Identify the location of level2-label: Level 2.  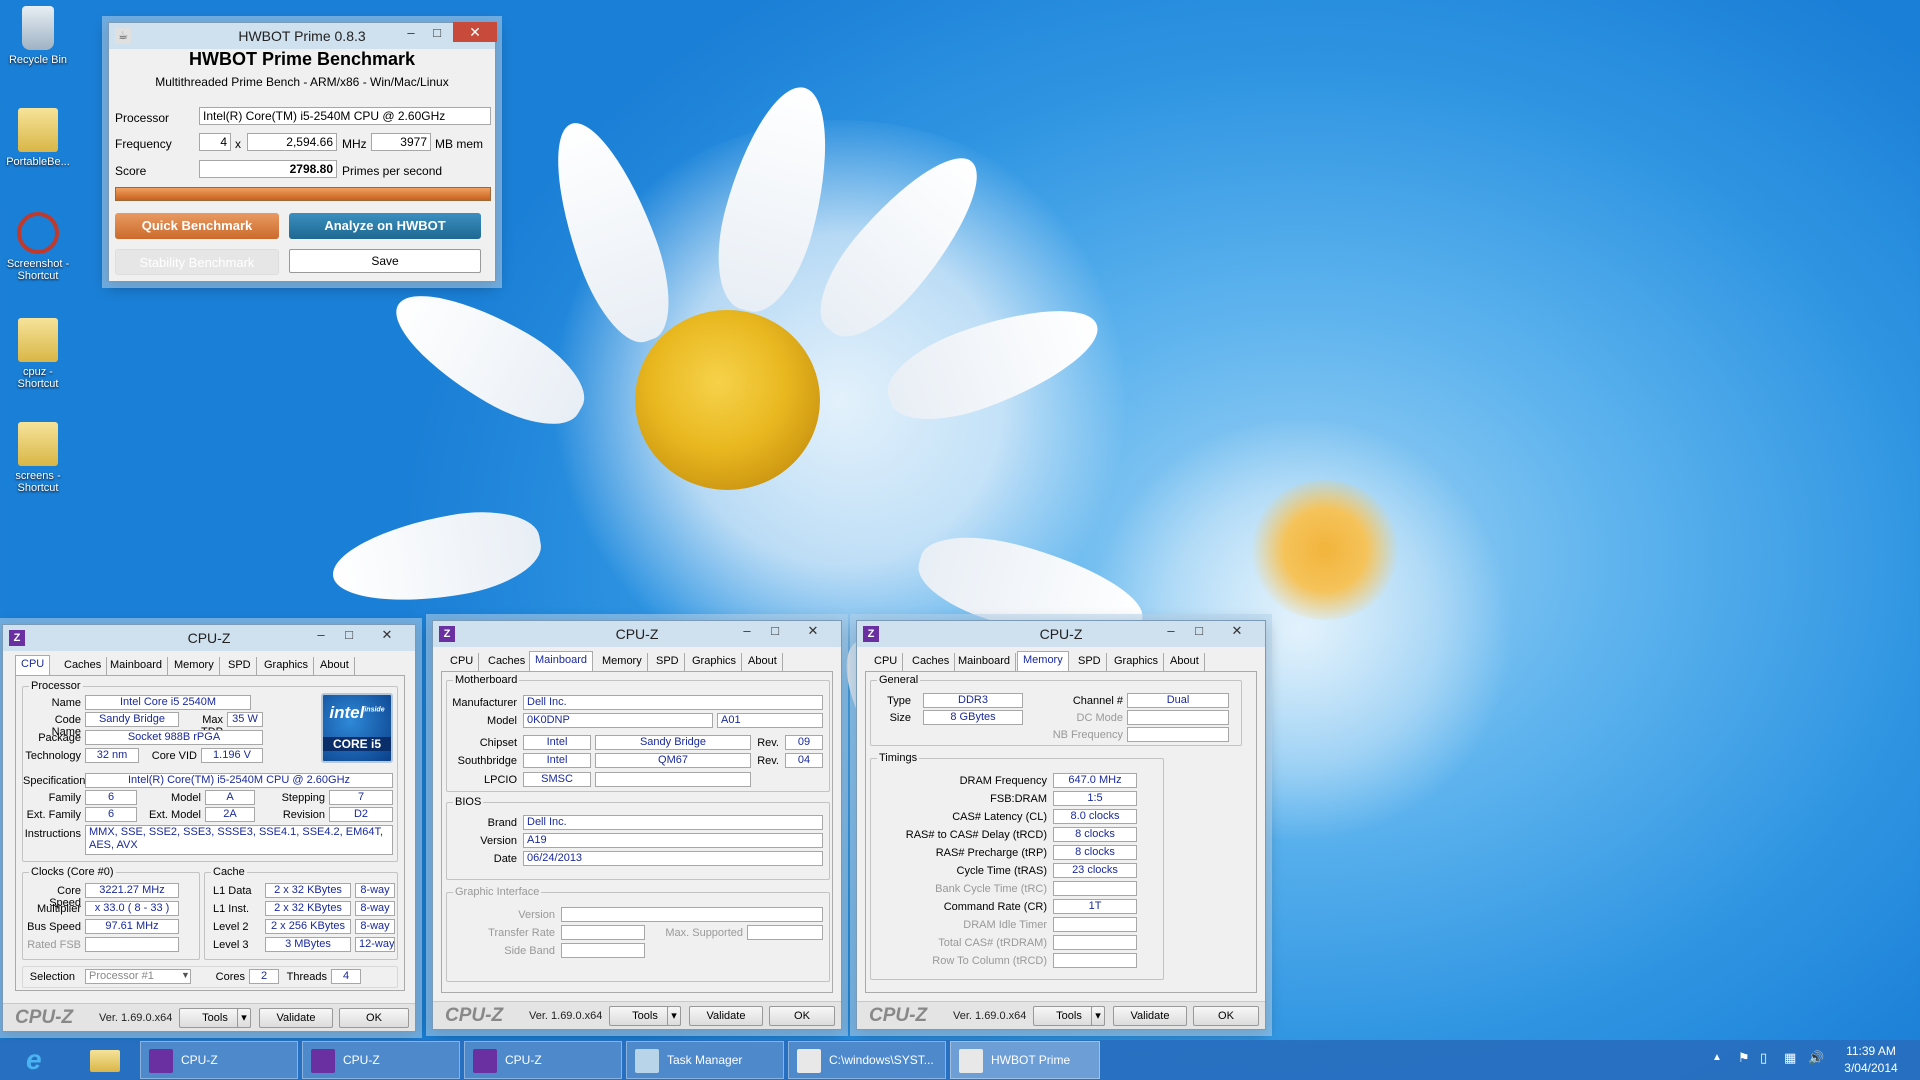
(231, 927).